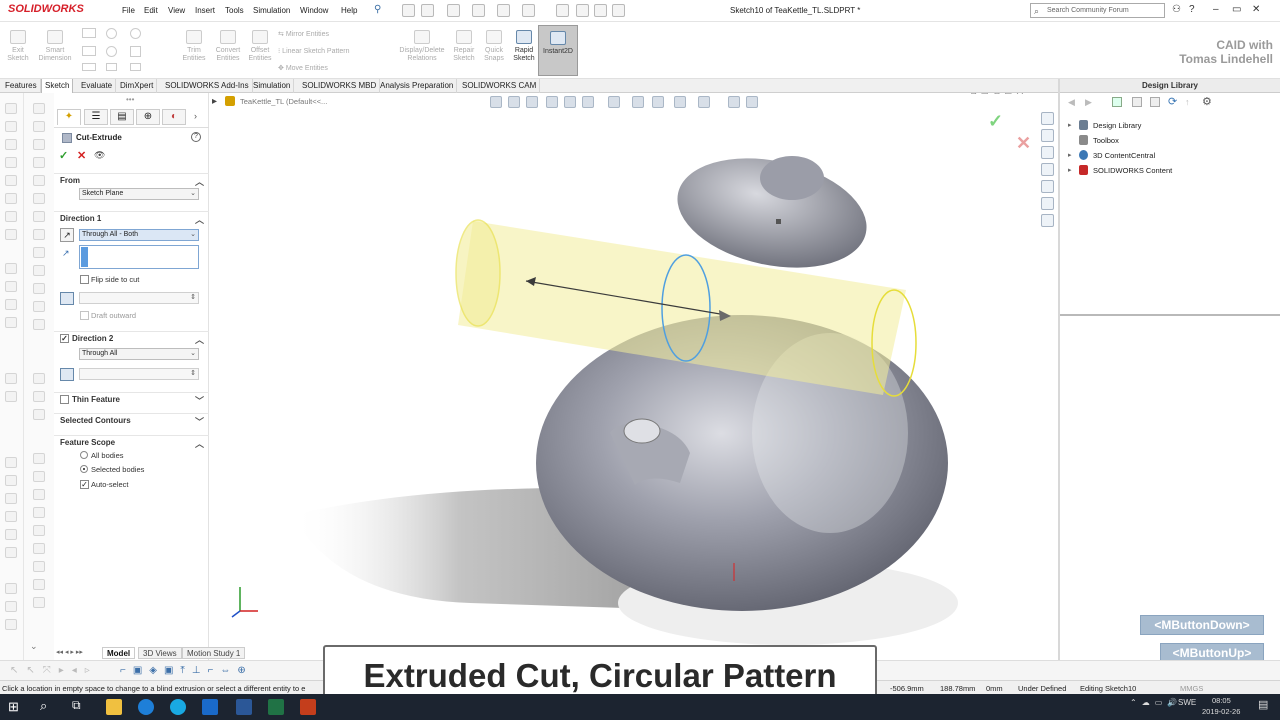 The height and width of the screenshot is (720, 1280). Describe the element at coordinates (131, 420) in the screenshot. I see `section-selected-contours: Selected Contours ﹀` at that location.